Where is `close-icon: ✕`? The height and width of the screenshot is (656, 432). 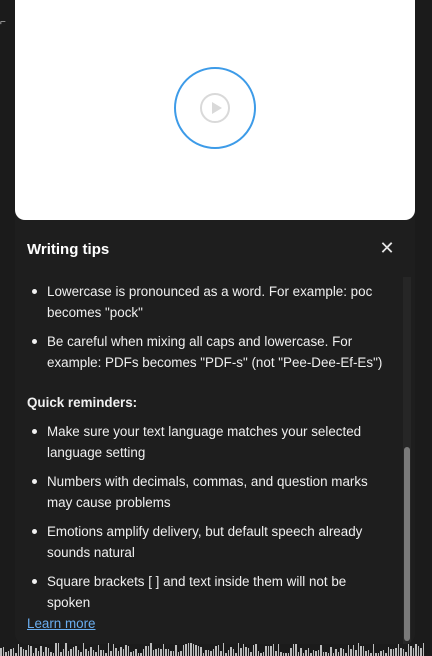
close-icon: ✕ is located at coordinates (387, 248).